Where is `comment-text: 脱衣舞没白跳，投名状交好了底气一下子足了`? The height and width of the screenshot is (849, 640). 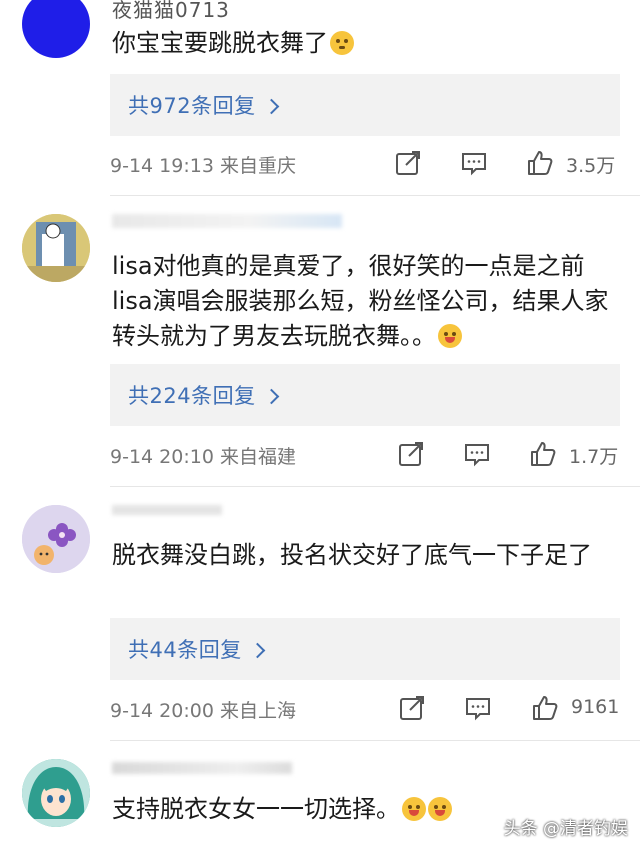
comment-text: 脱衣舞没白跳，投名状交好了底气一下子足了 is located at coordinates (367, 555).